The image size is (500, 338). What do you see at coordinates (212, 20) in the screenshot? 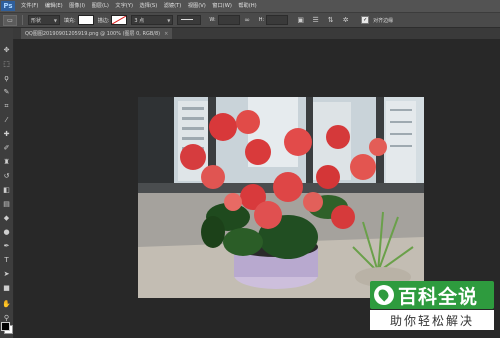
I see `width-label: W:` at bounding box center [212, 20].